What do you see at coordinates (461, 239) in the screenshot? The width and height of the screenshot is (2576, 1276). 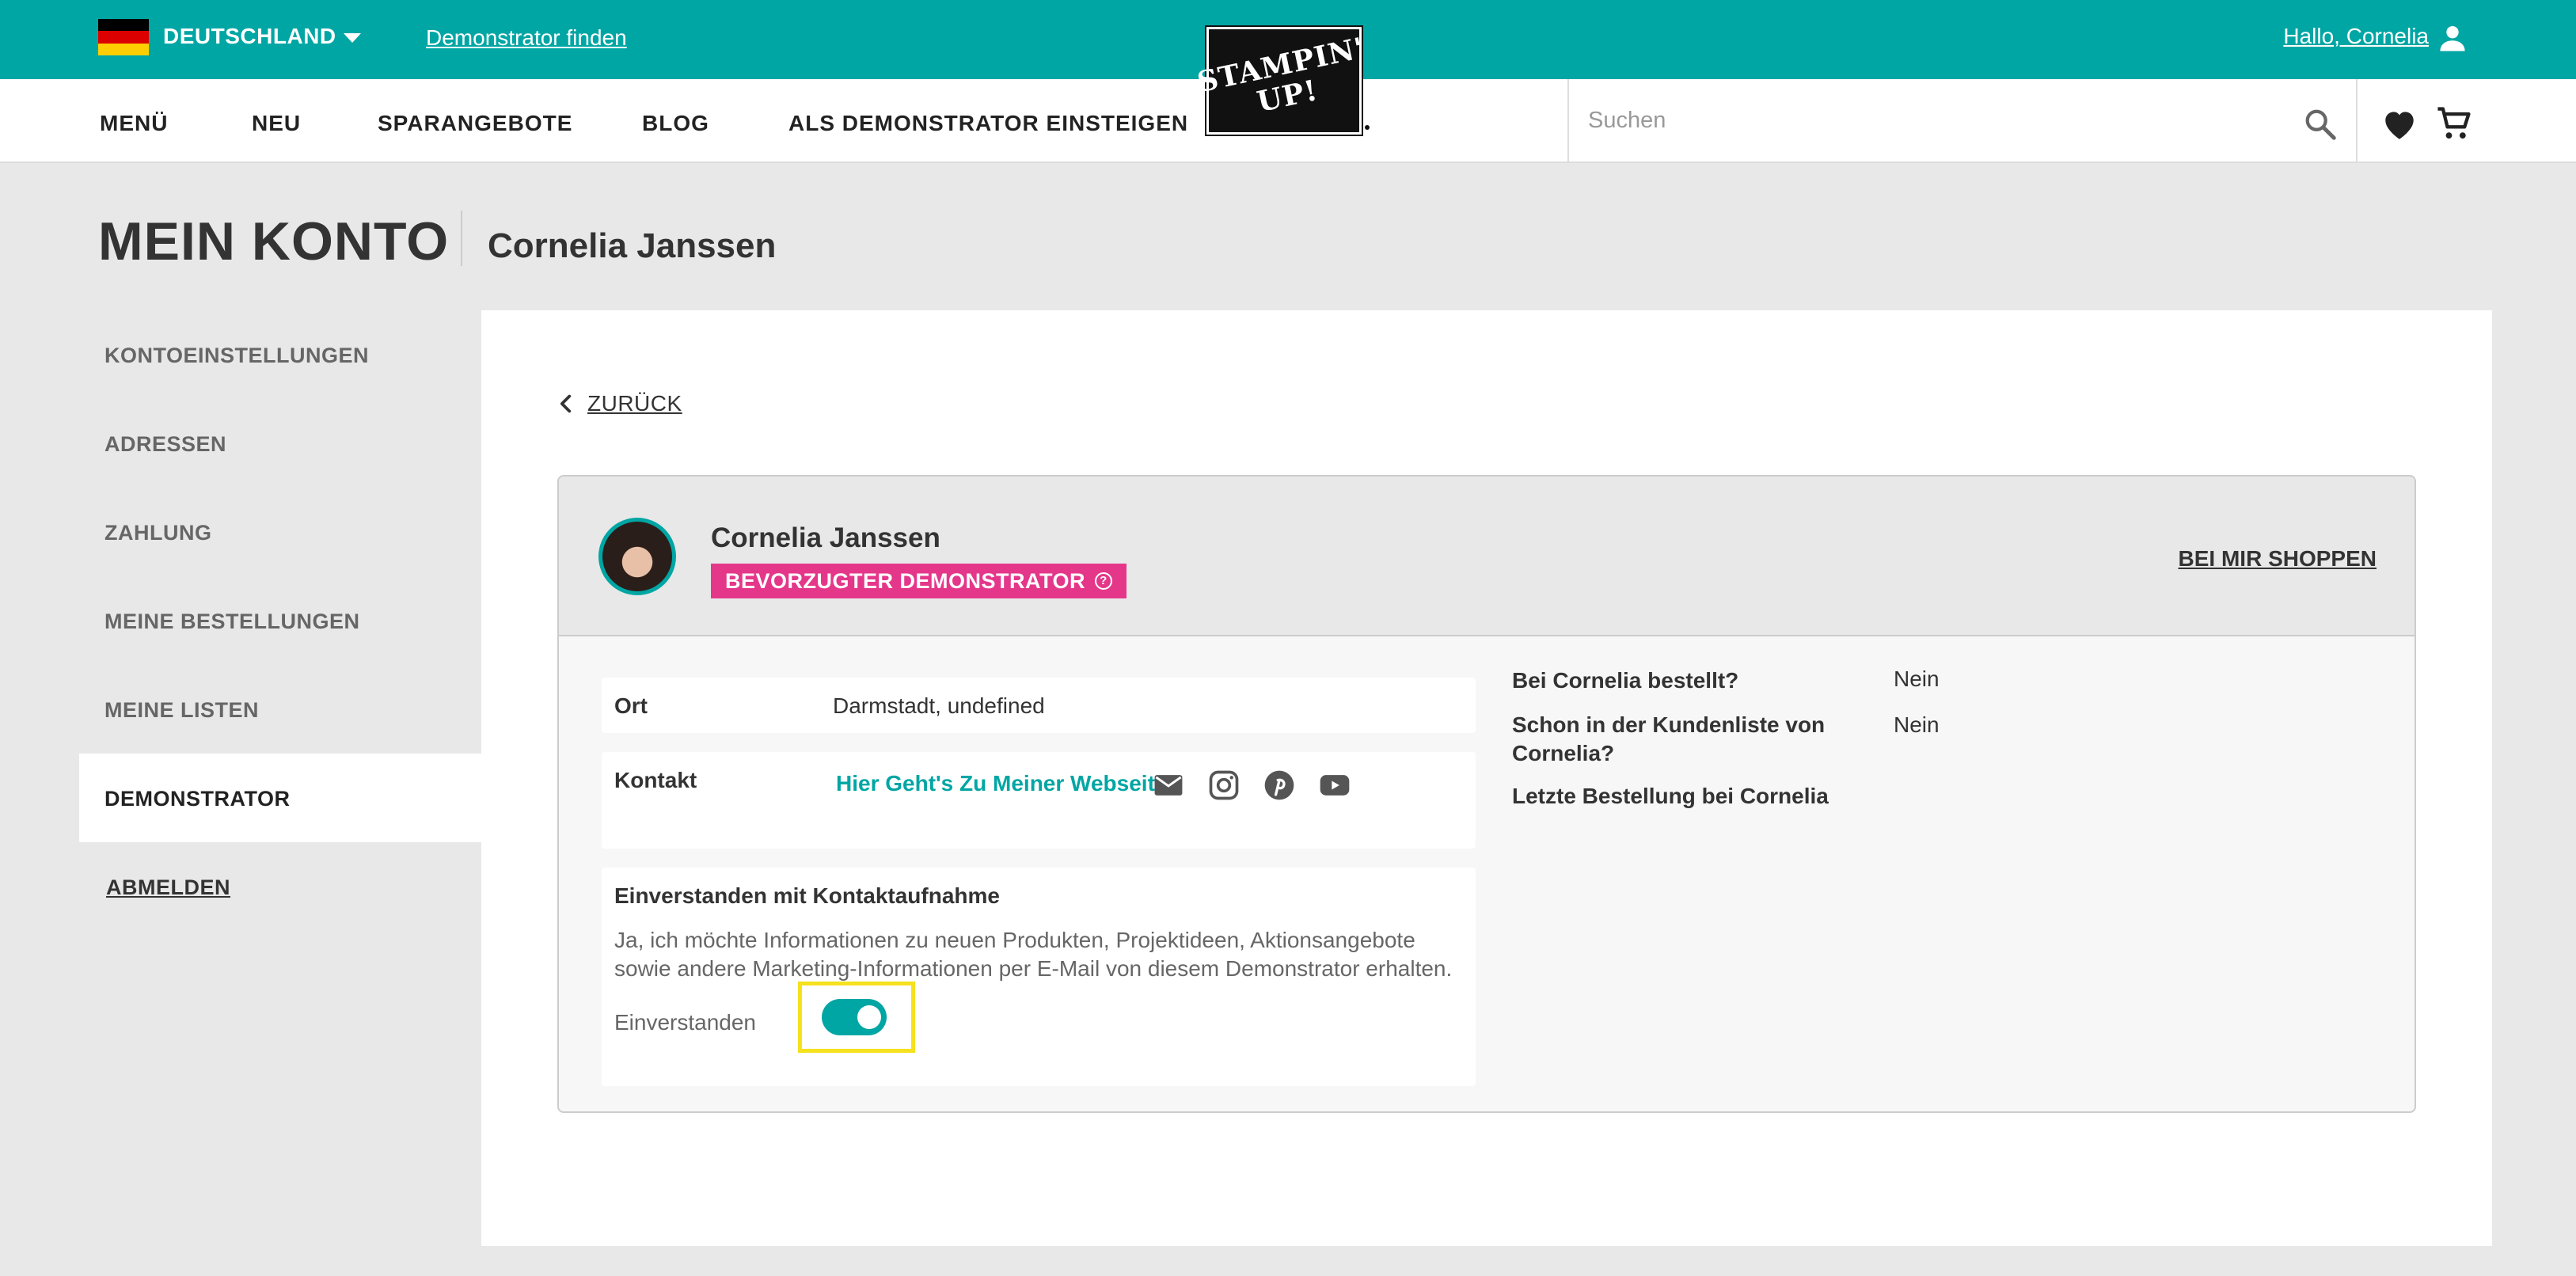 I see `title-divider` at bounding box center [461, 239].